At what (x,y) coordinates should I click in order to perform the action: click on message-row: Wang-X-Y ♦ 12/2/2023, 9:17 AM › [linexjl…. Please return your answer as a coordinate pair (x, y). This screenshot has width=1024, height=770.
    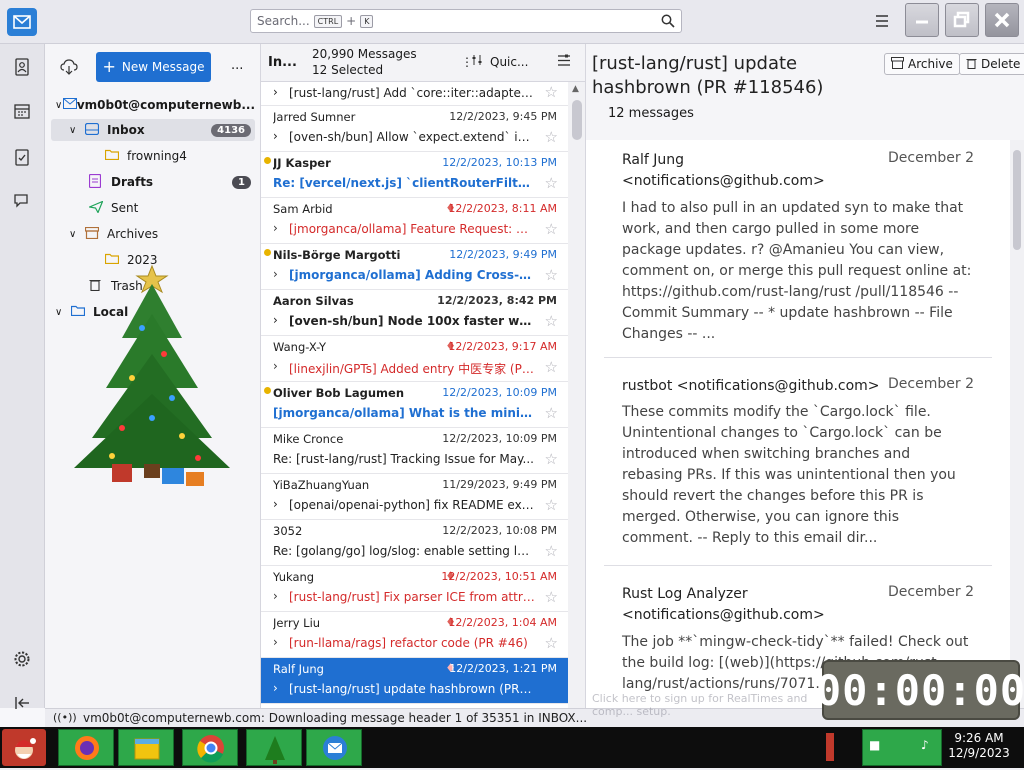
    Looking at the image, I should click on (414, 359).